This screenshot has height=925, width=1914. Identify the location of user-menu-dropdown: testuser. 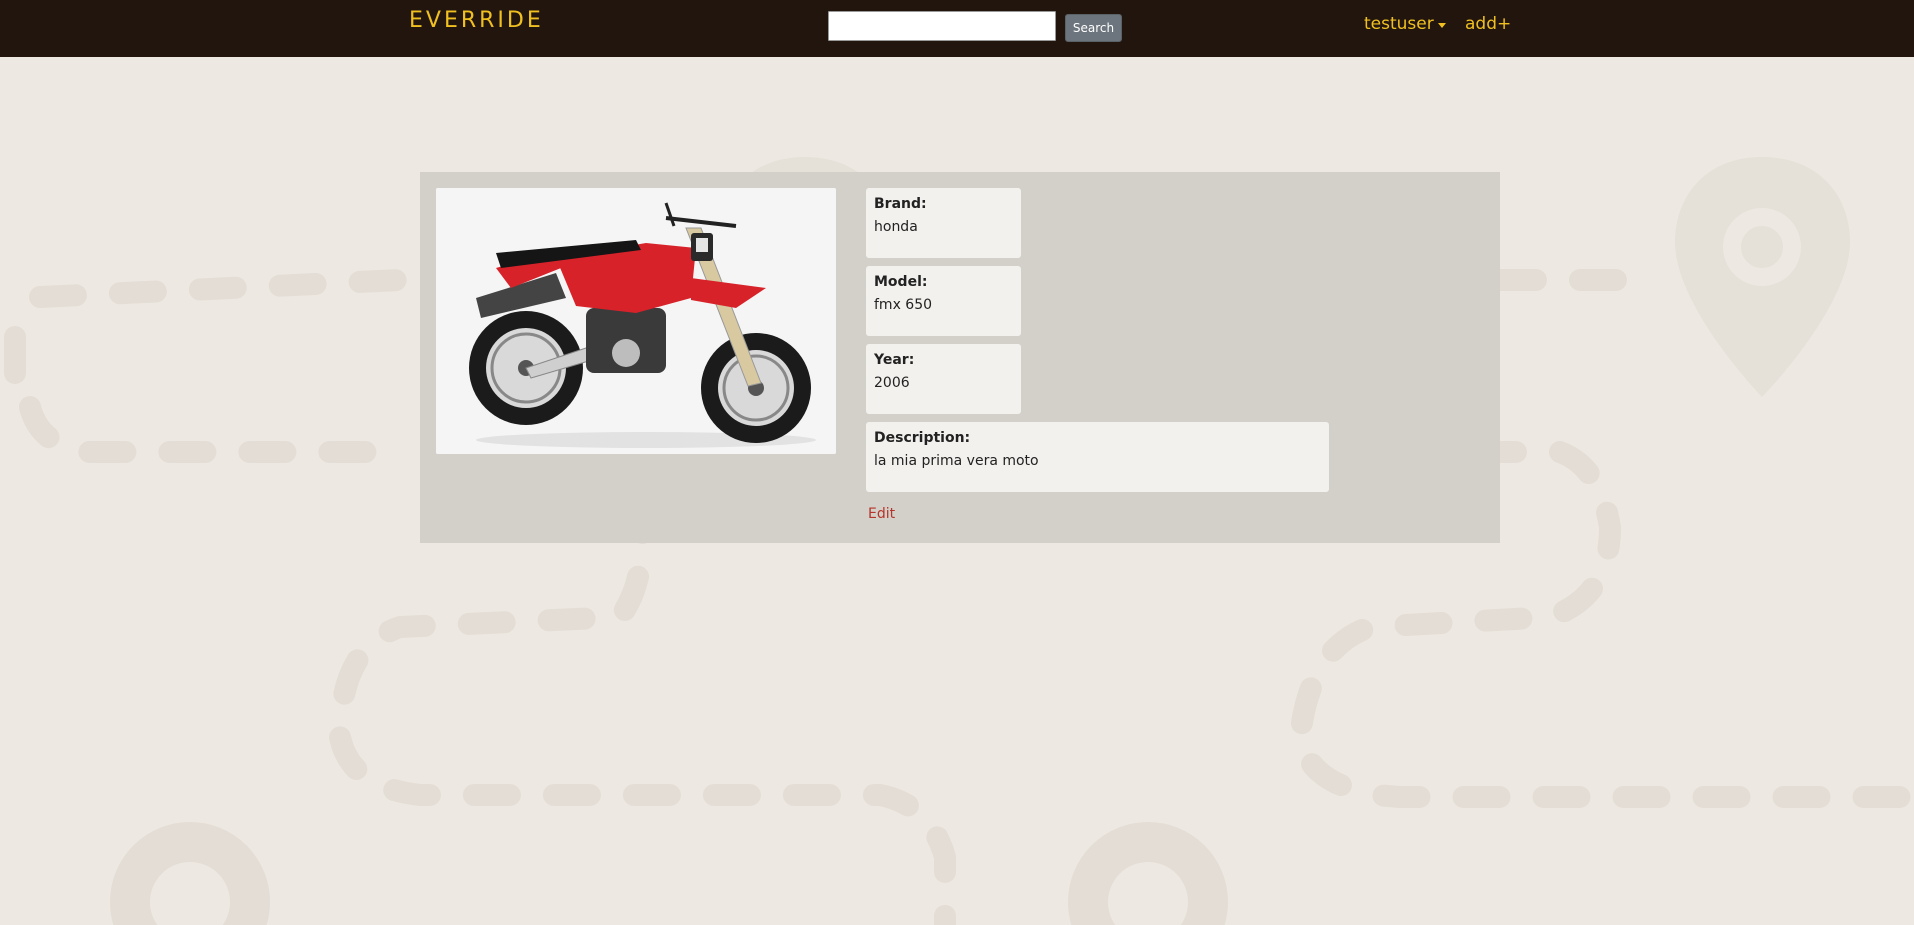
(1405, 24).